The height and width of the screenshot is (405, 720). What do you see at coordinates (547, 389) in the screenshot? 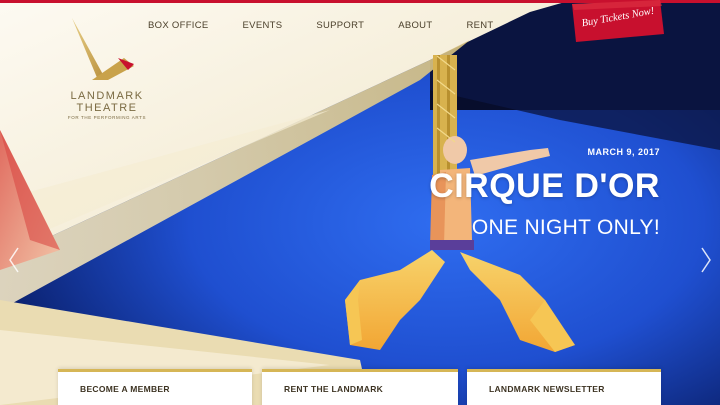
I see `card-label: LANDMARK NEWSLETTER` at bounding box center [547, 389].